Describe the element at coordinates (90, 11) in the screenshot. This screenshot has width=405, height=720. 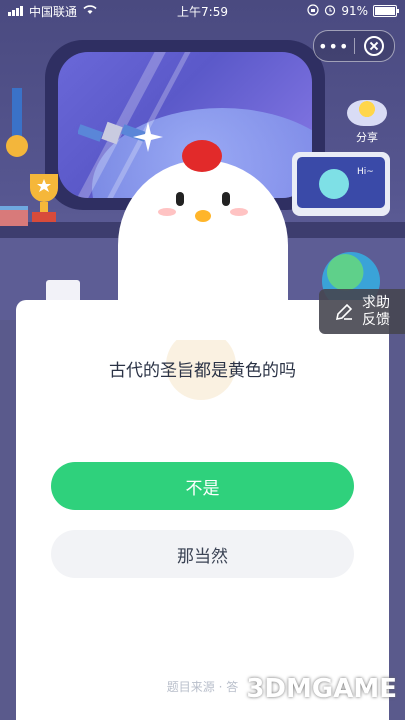
I see `wifi-icon` at that location.